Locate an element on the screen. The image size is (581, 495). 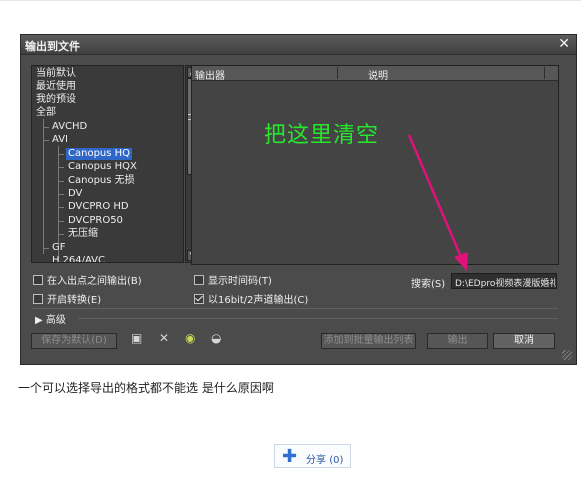
checkbox-export-between-marks is located at coordinates (38, 280).